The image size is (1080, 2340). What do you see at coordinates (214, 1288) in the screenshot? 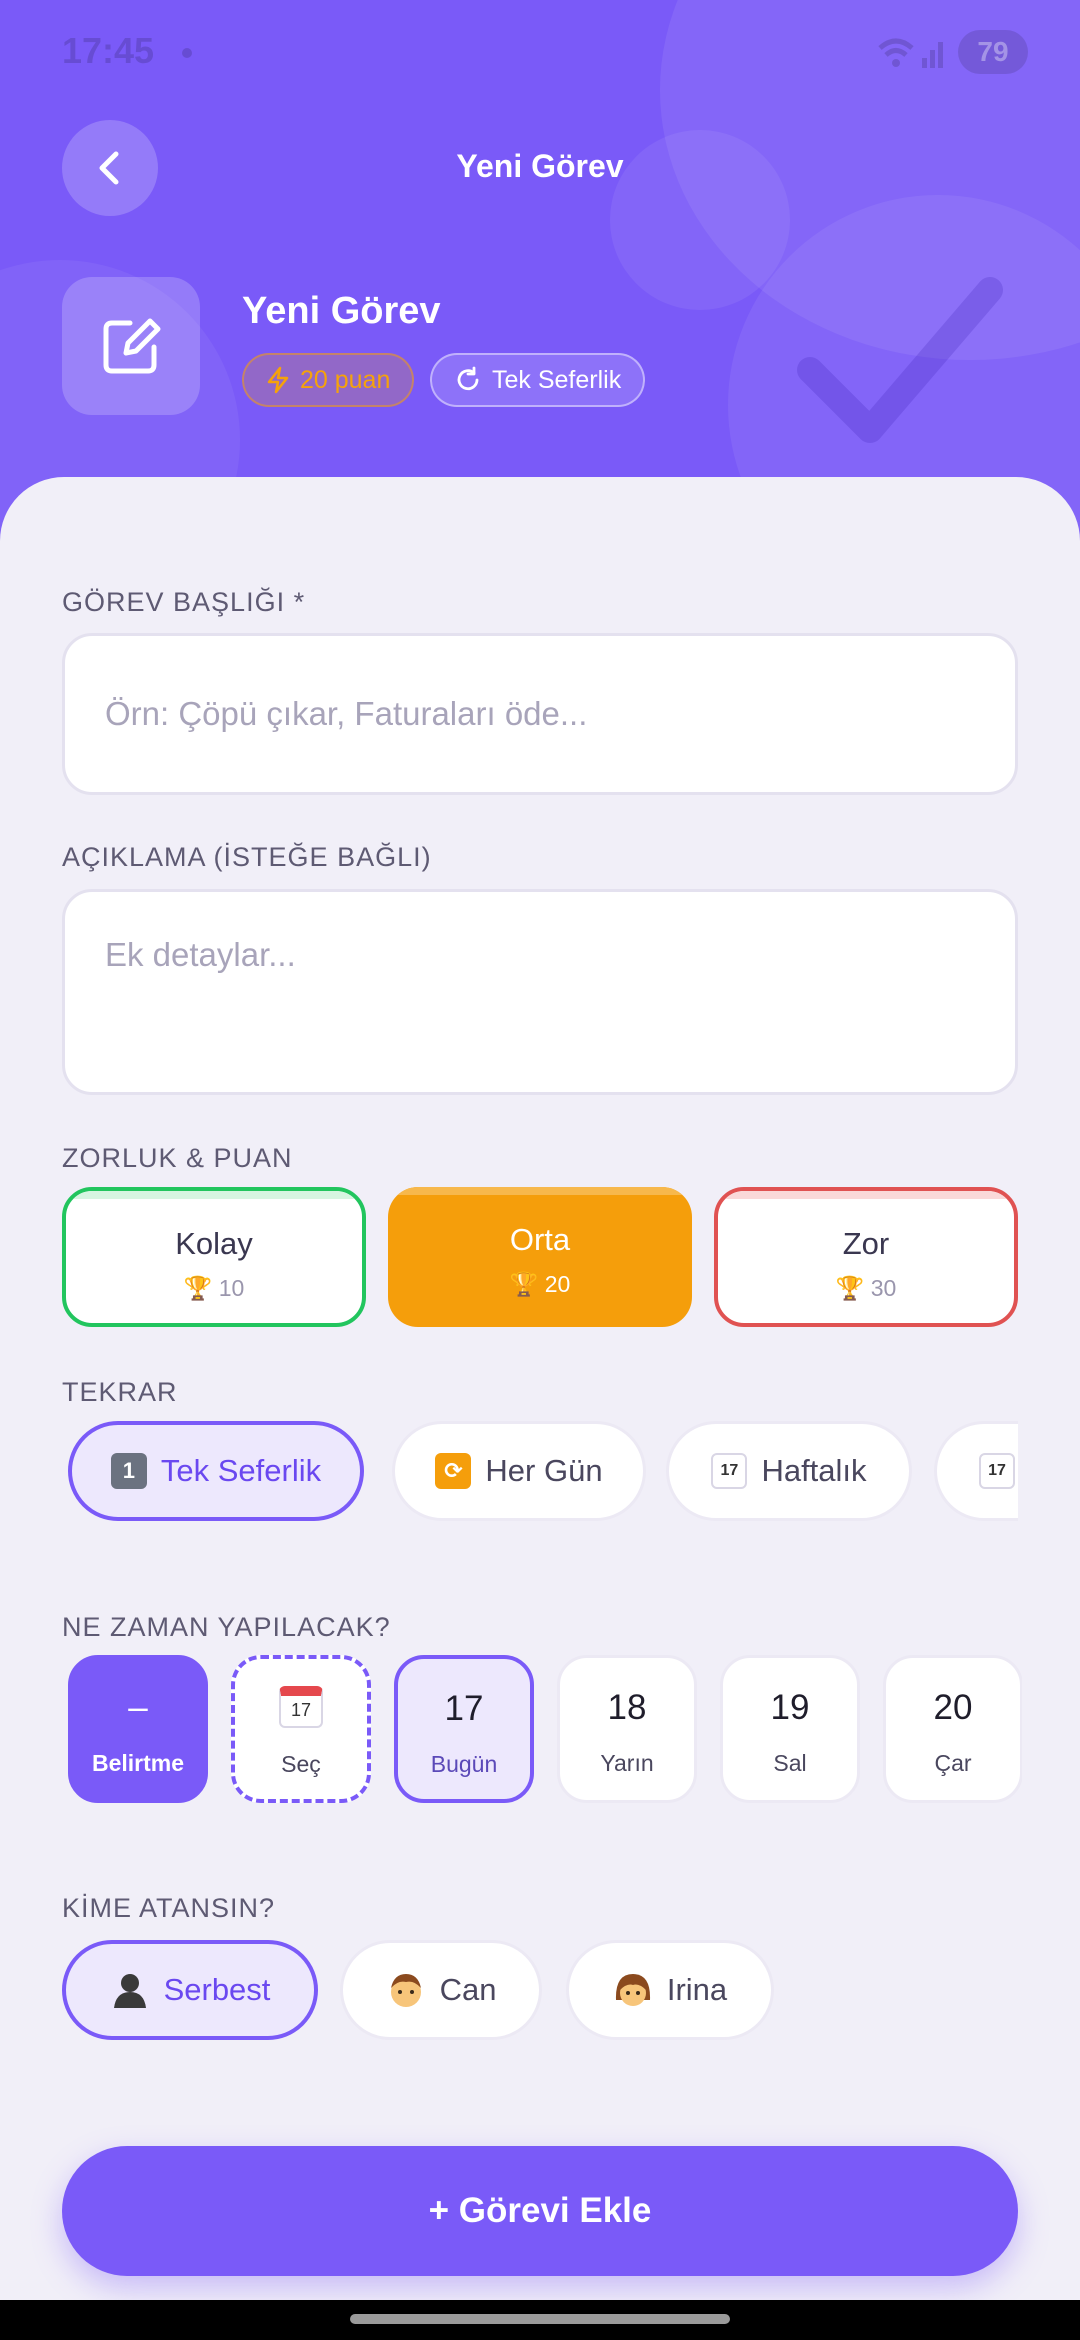
I see `difficulty-points: 🏆 10` at bounding box center [214, 1288].